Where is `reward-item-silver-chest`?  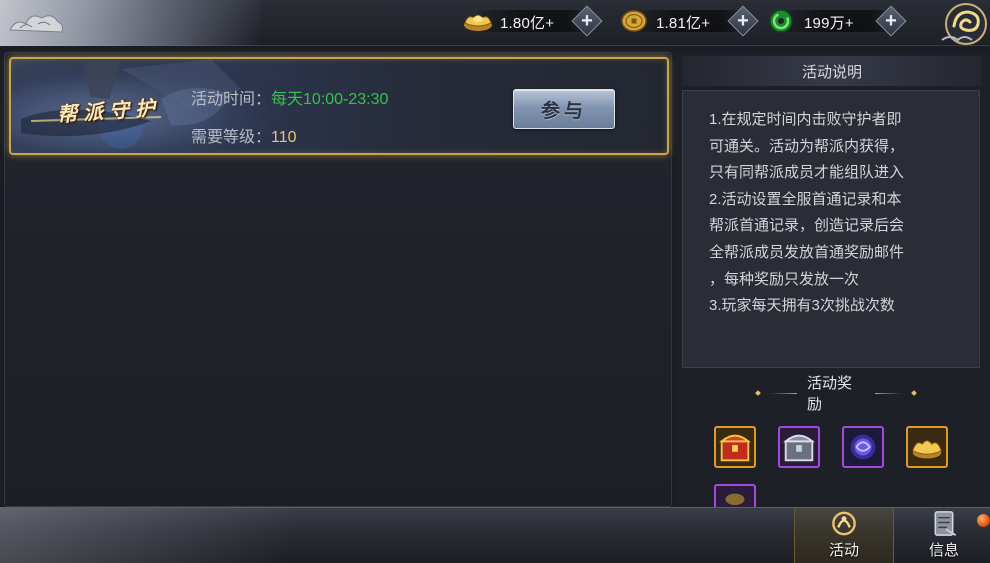 reward-item-silver-chest is located at coordinates (799, 447).